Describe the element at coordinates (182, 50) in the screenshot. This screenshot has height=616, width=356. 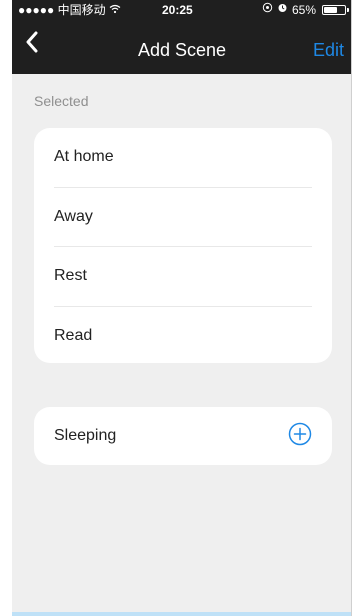
I see `page-title: Add Scene` at that location.